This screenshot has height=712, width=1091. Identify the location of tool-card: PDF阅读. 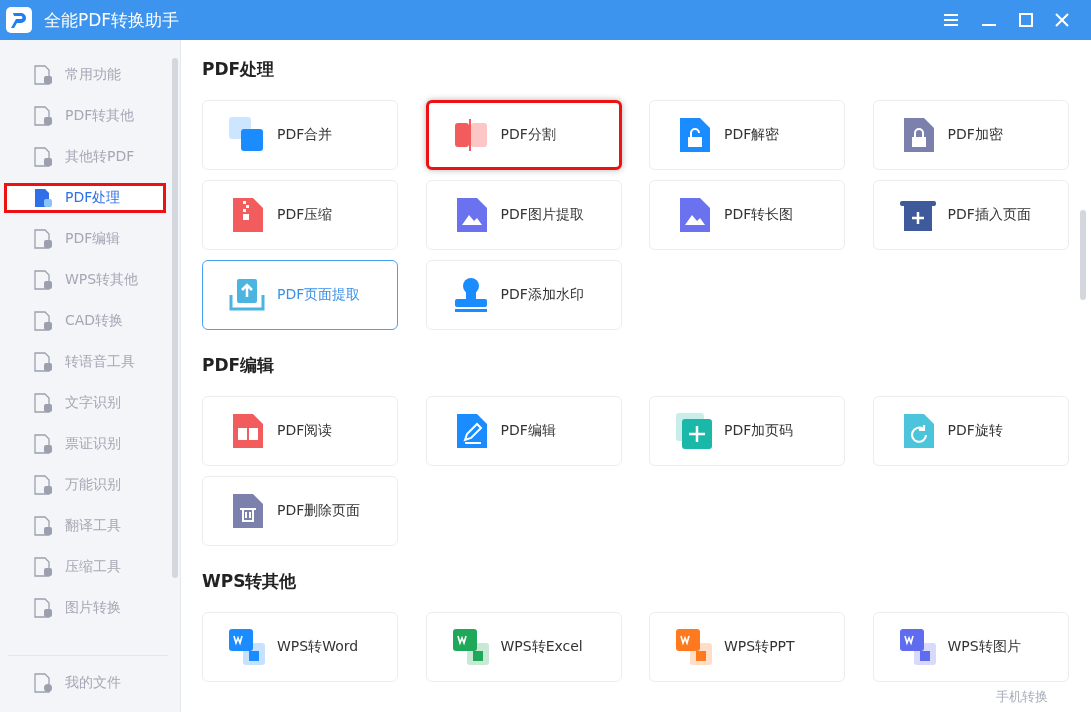
(300, 431).